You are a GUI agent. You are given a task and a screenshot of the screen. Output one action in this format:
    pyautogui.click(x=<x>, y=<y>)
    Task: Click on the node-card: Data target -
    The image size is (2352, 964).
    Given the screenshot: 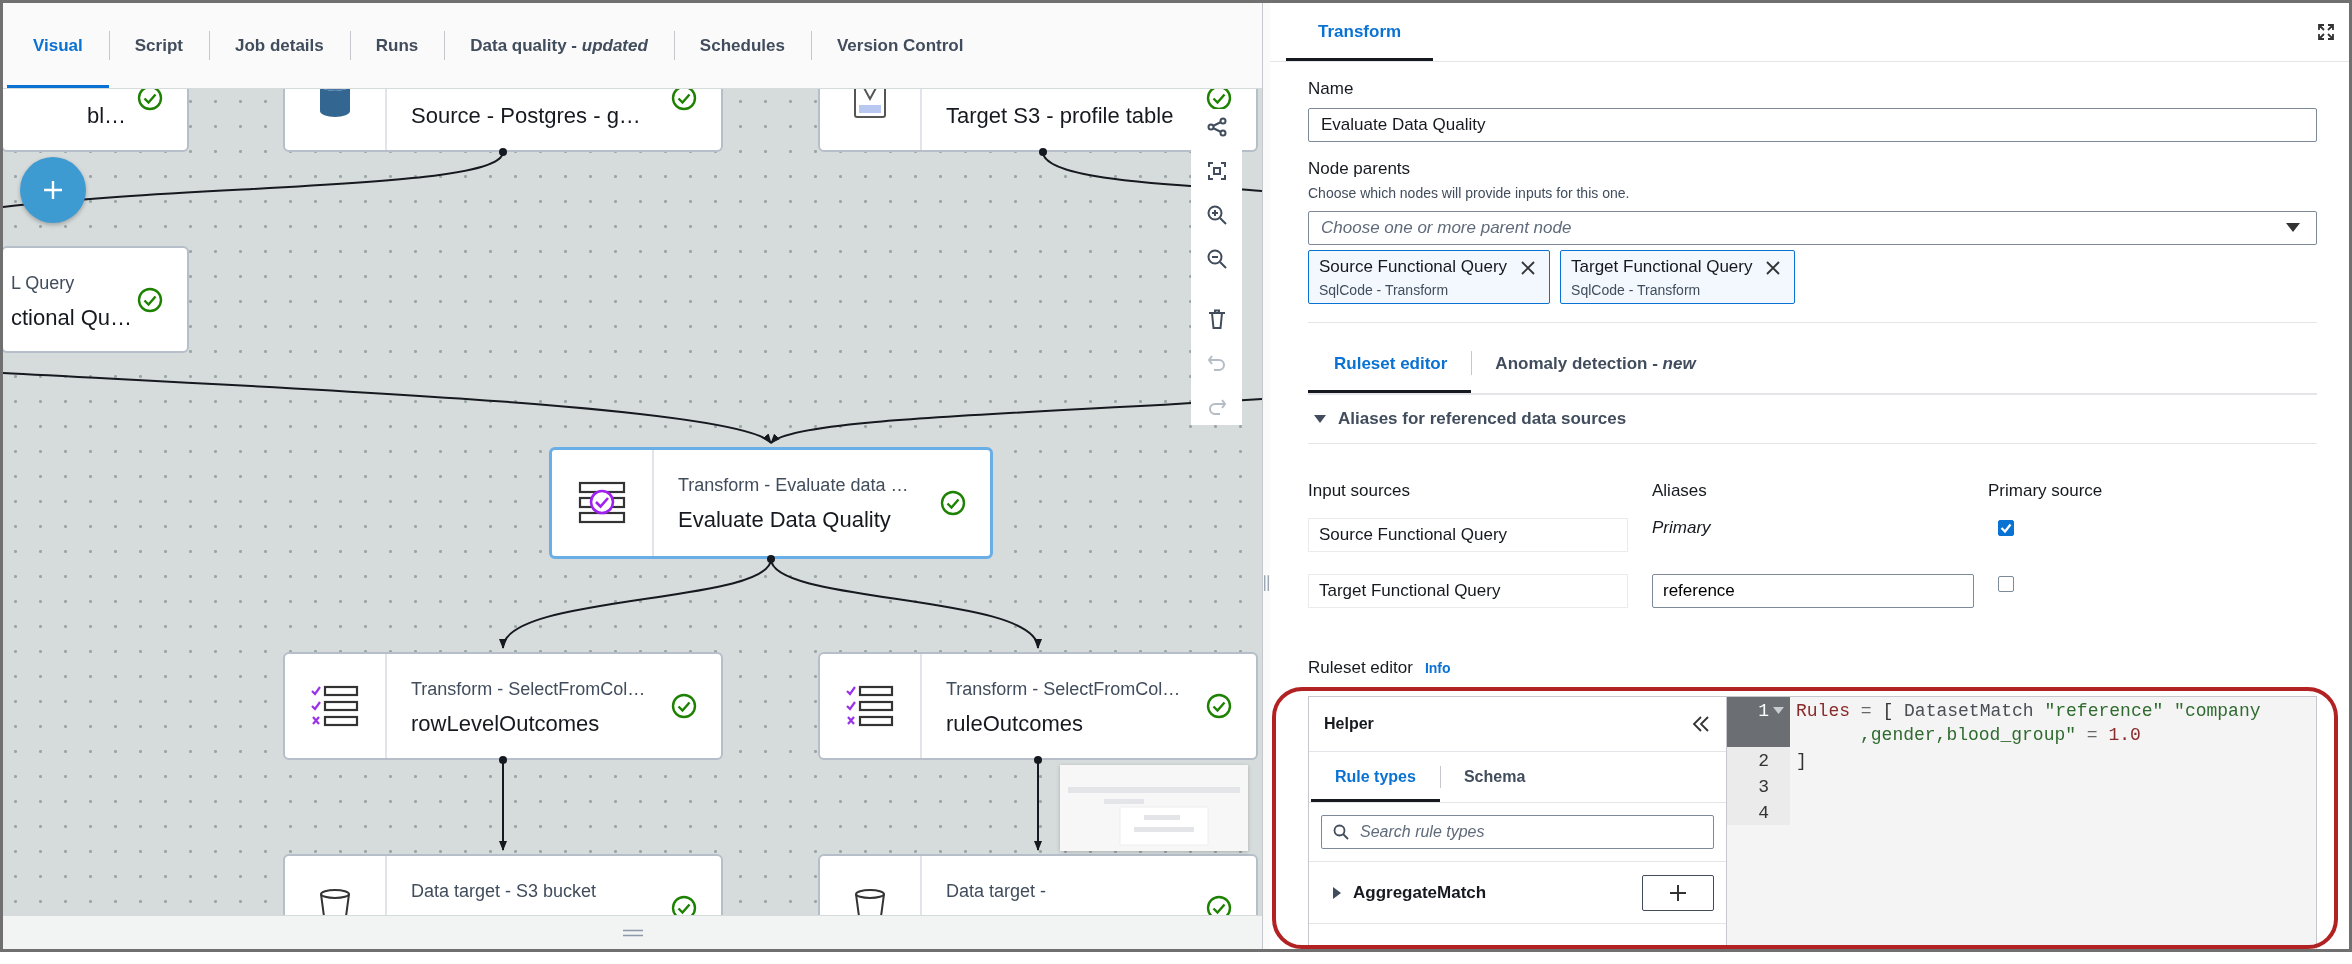 What is the action you would take?
    pyautogui.click(x=1038, y=884)
    